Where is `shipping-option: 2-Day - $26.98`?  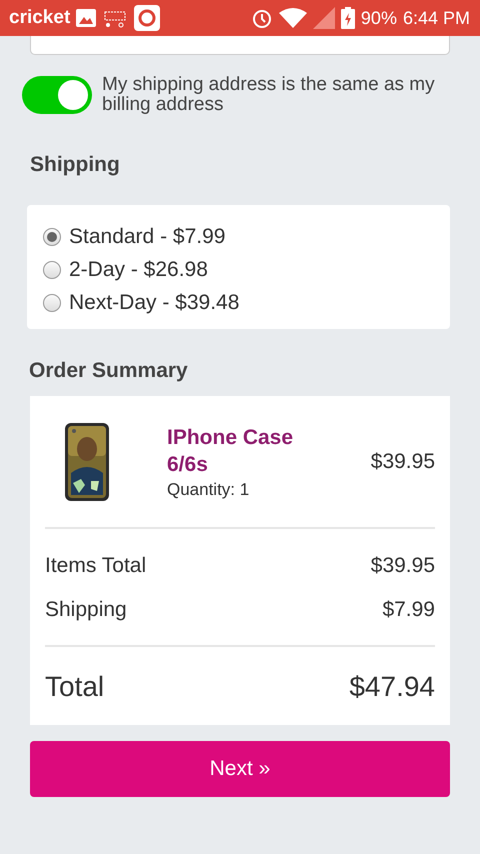
shipping-option: 2-Day - $26.98 is located at coordinates (238, 270).